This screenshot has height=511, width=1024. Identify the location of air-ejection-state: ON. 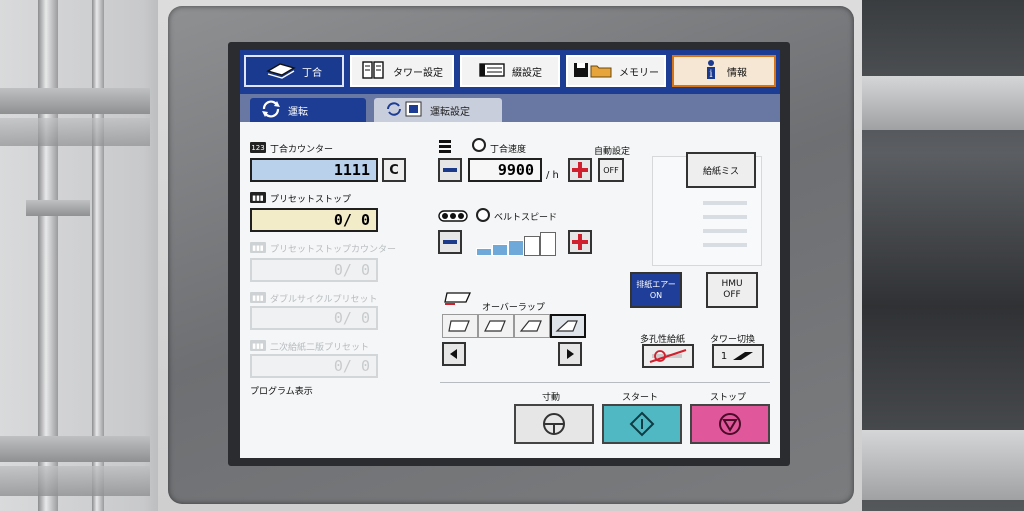
(656, 295).